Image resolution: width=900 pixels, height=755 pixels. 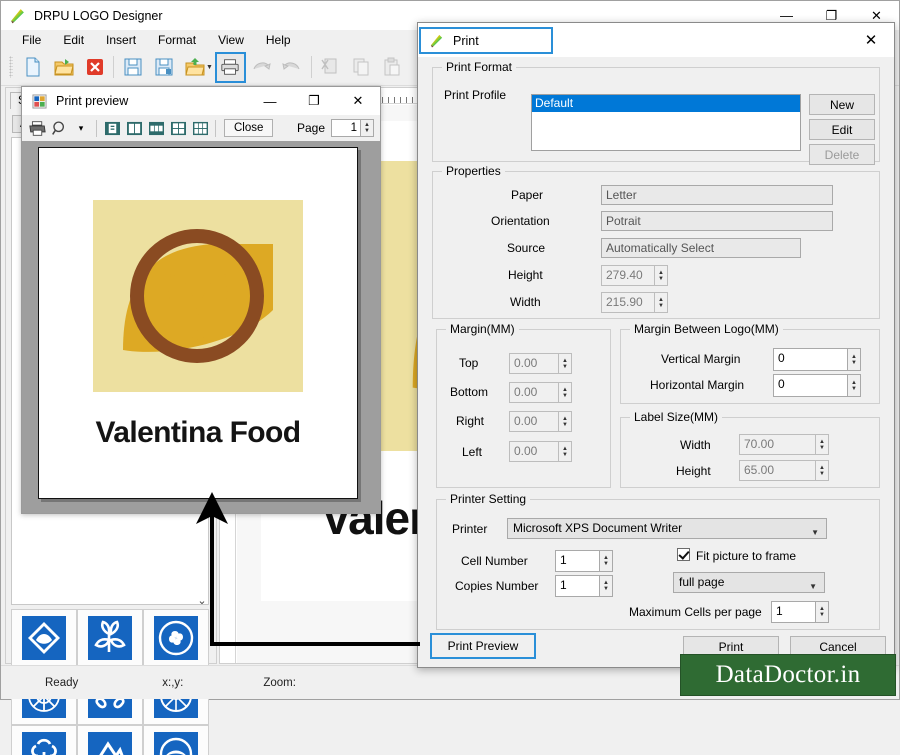 What do you see at coordinates (163, 67) in the screenshot?
I see `save-as-icon` at bounding box center [163, 67].